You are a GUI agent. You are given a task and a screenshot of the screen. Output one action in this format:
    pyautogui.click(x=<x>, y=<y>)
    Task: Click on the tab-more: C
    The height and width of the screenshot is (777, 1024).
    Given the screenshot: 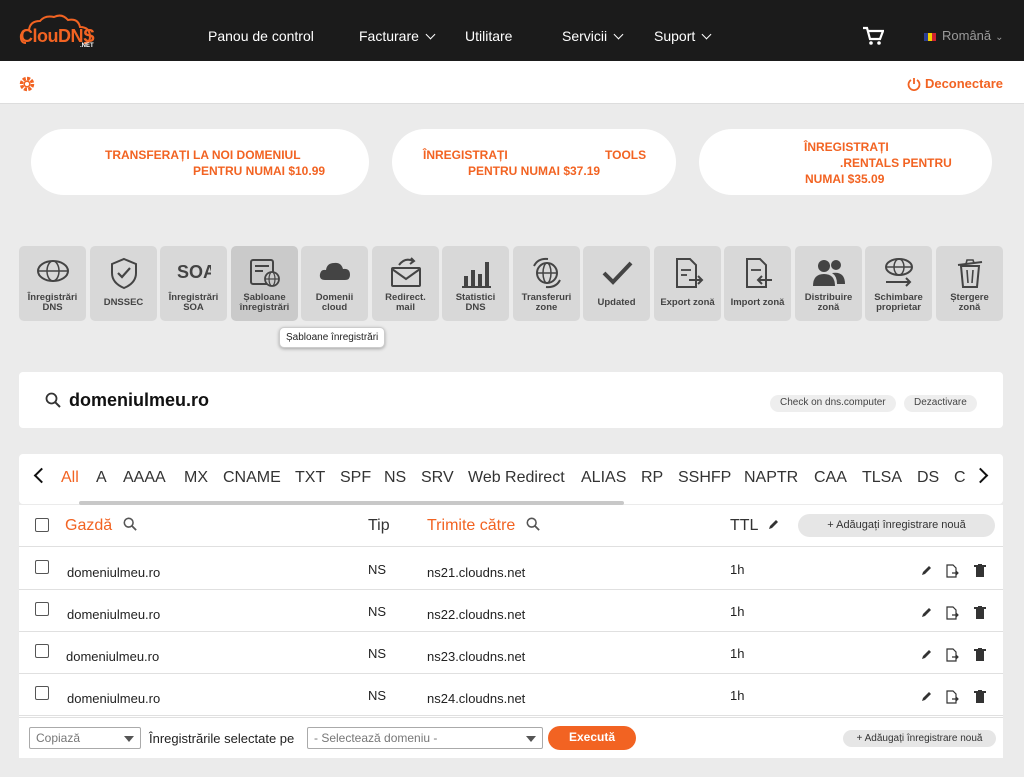 What is the action you would take?
    pyautogui.click(x=960, y=478)
    